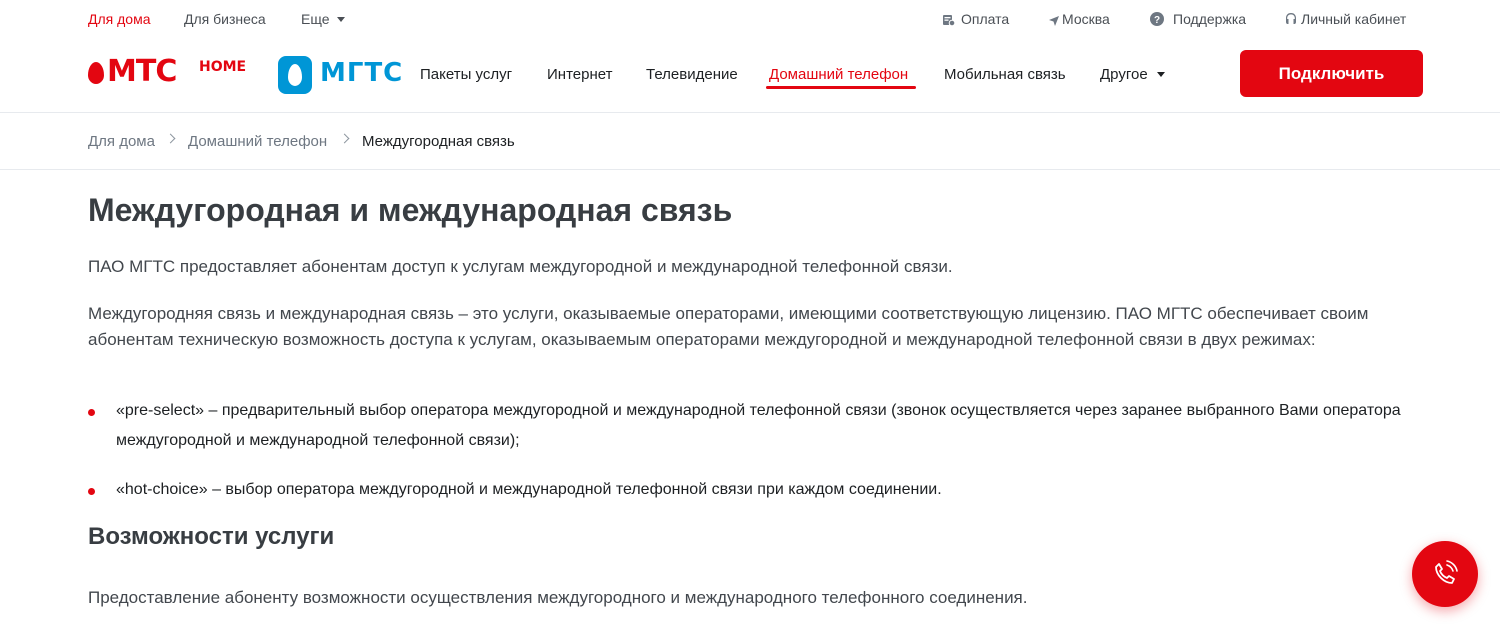 This screenshot has height=632, width=1500. Describe the element at coordinates (315, 19) in the screenshot. I see `topbar-link-more-label: Еще` at that location.